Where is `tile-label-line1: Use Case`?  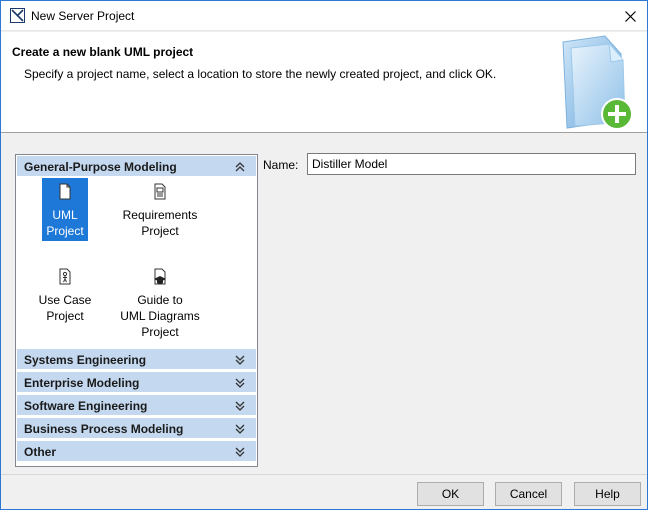
tile-label-line1: Use Case is located at coordinates (65, 300).